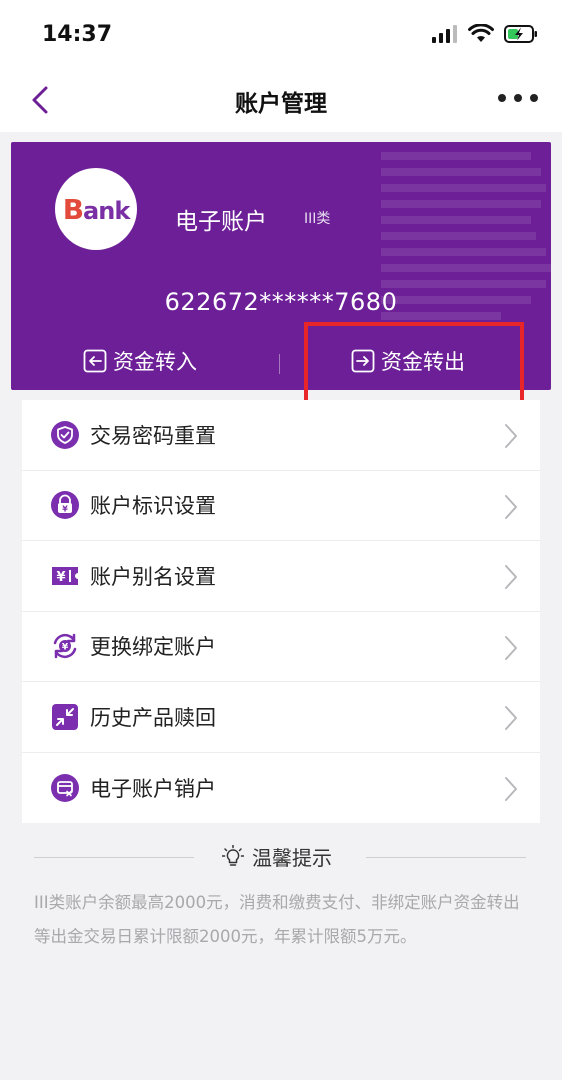  What do you see at coordinates (65, 716) in the screenshot?
I see `shrink-arrows-icon` at bounding box center [65, 716].